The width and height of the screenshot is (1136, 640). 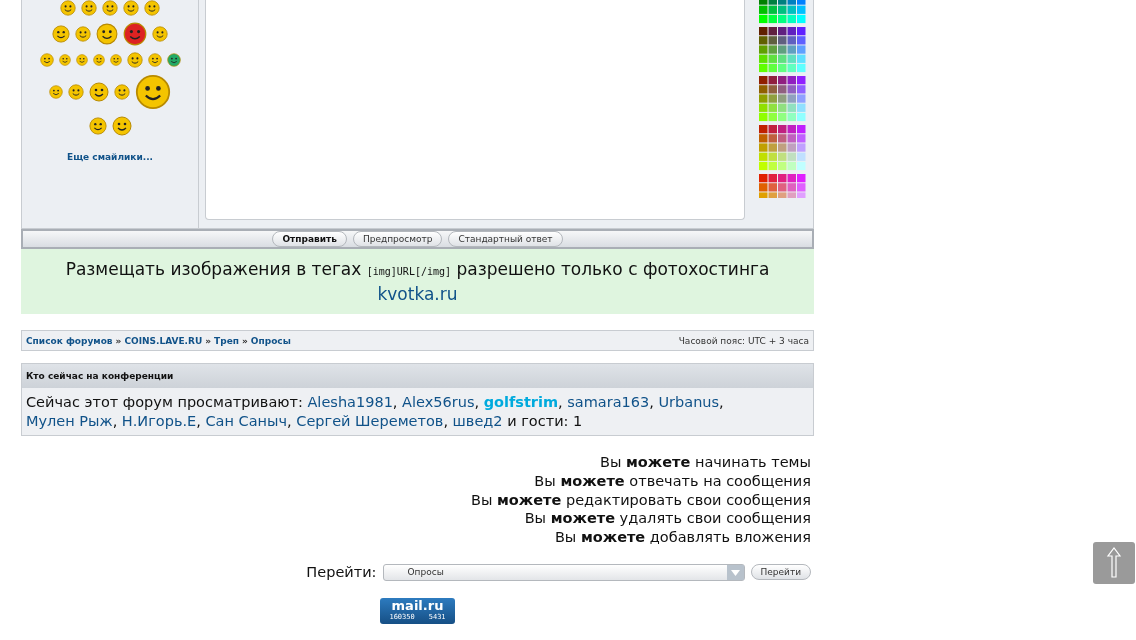 What do you see at coordinates (689, 402) in the screenshot?
I see `user-link: Urbanus` at bounding box center [689, 402].